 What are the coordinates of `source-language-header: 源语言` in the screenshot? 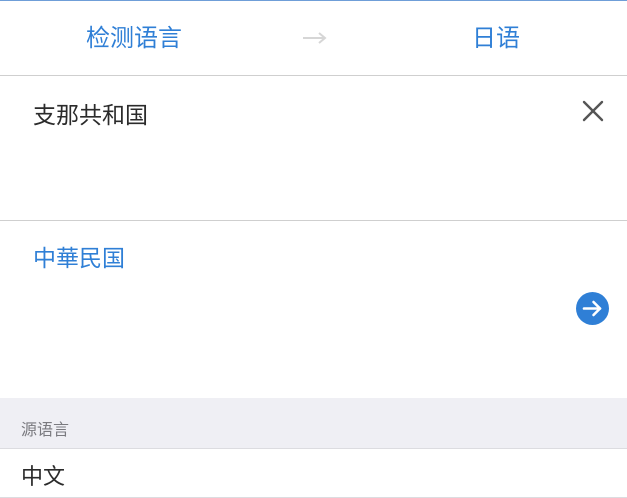 It's located at (45, 429).